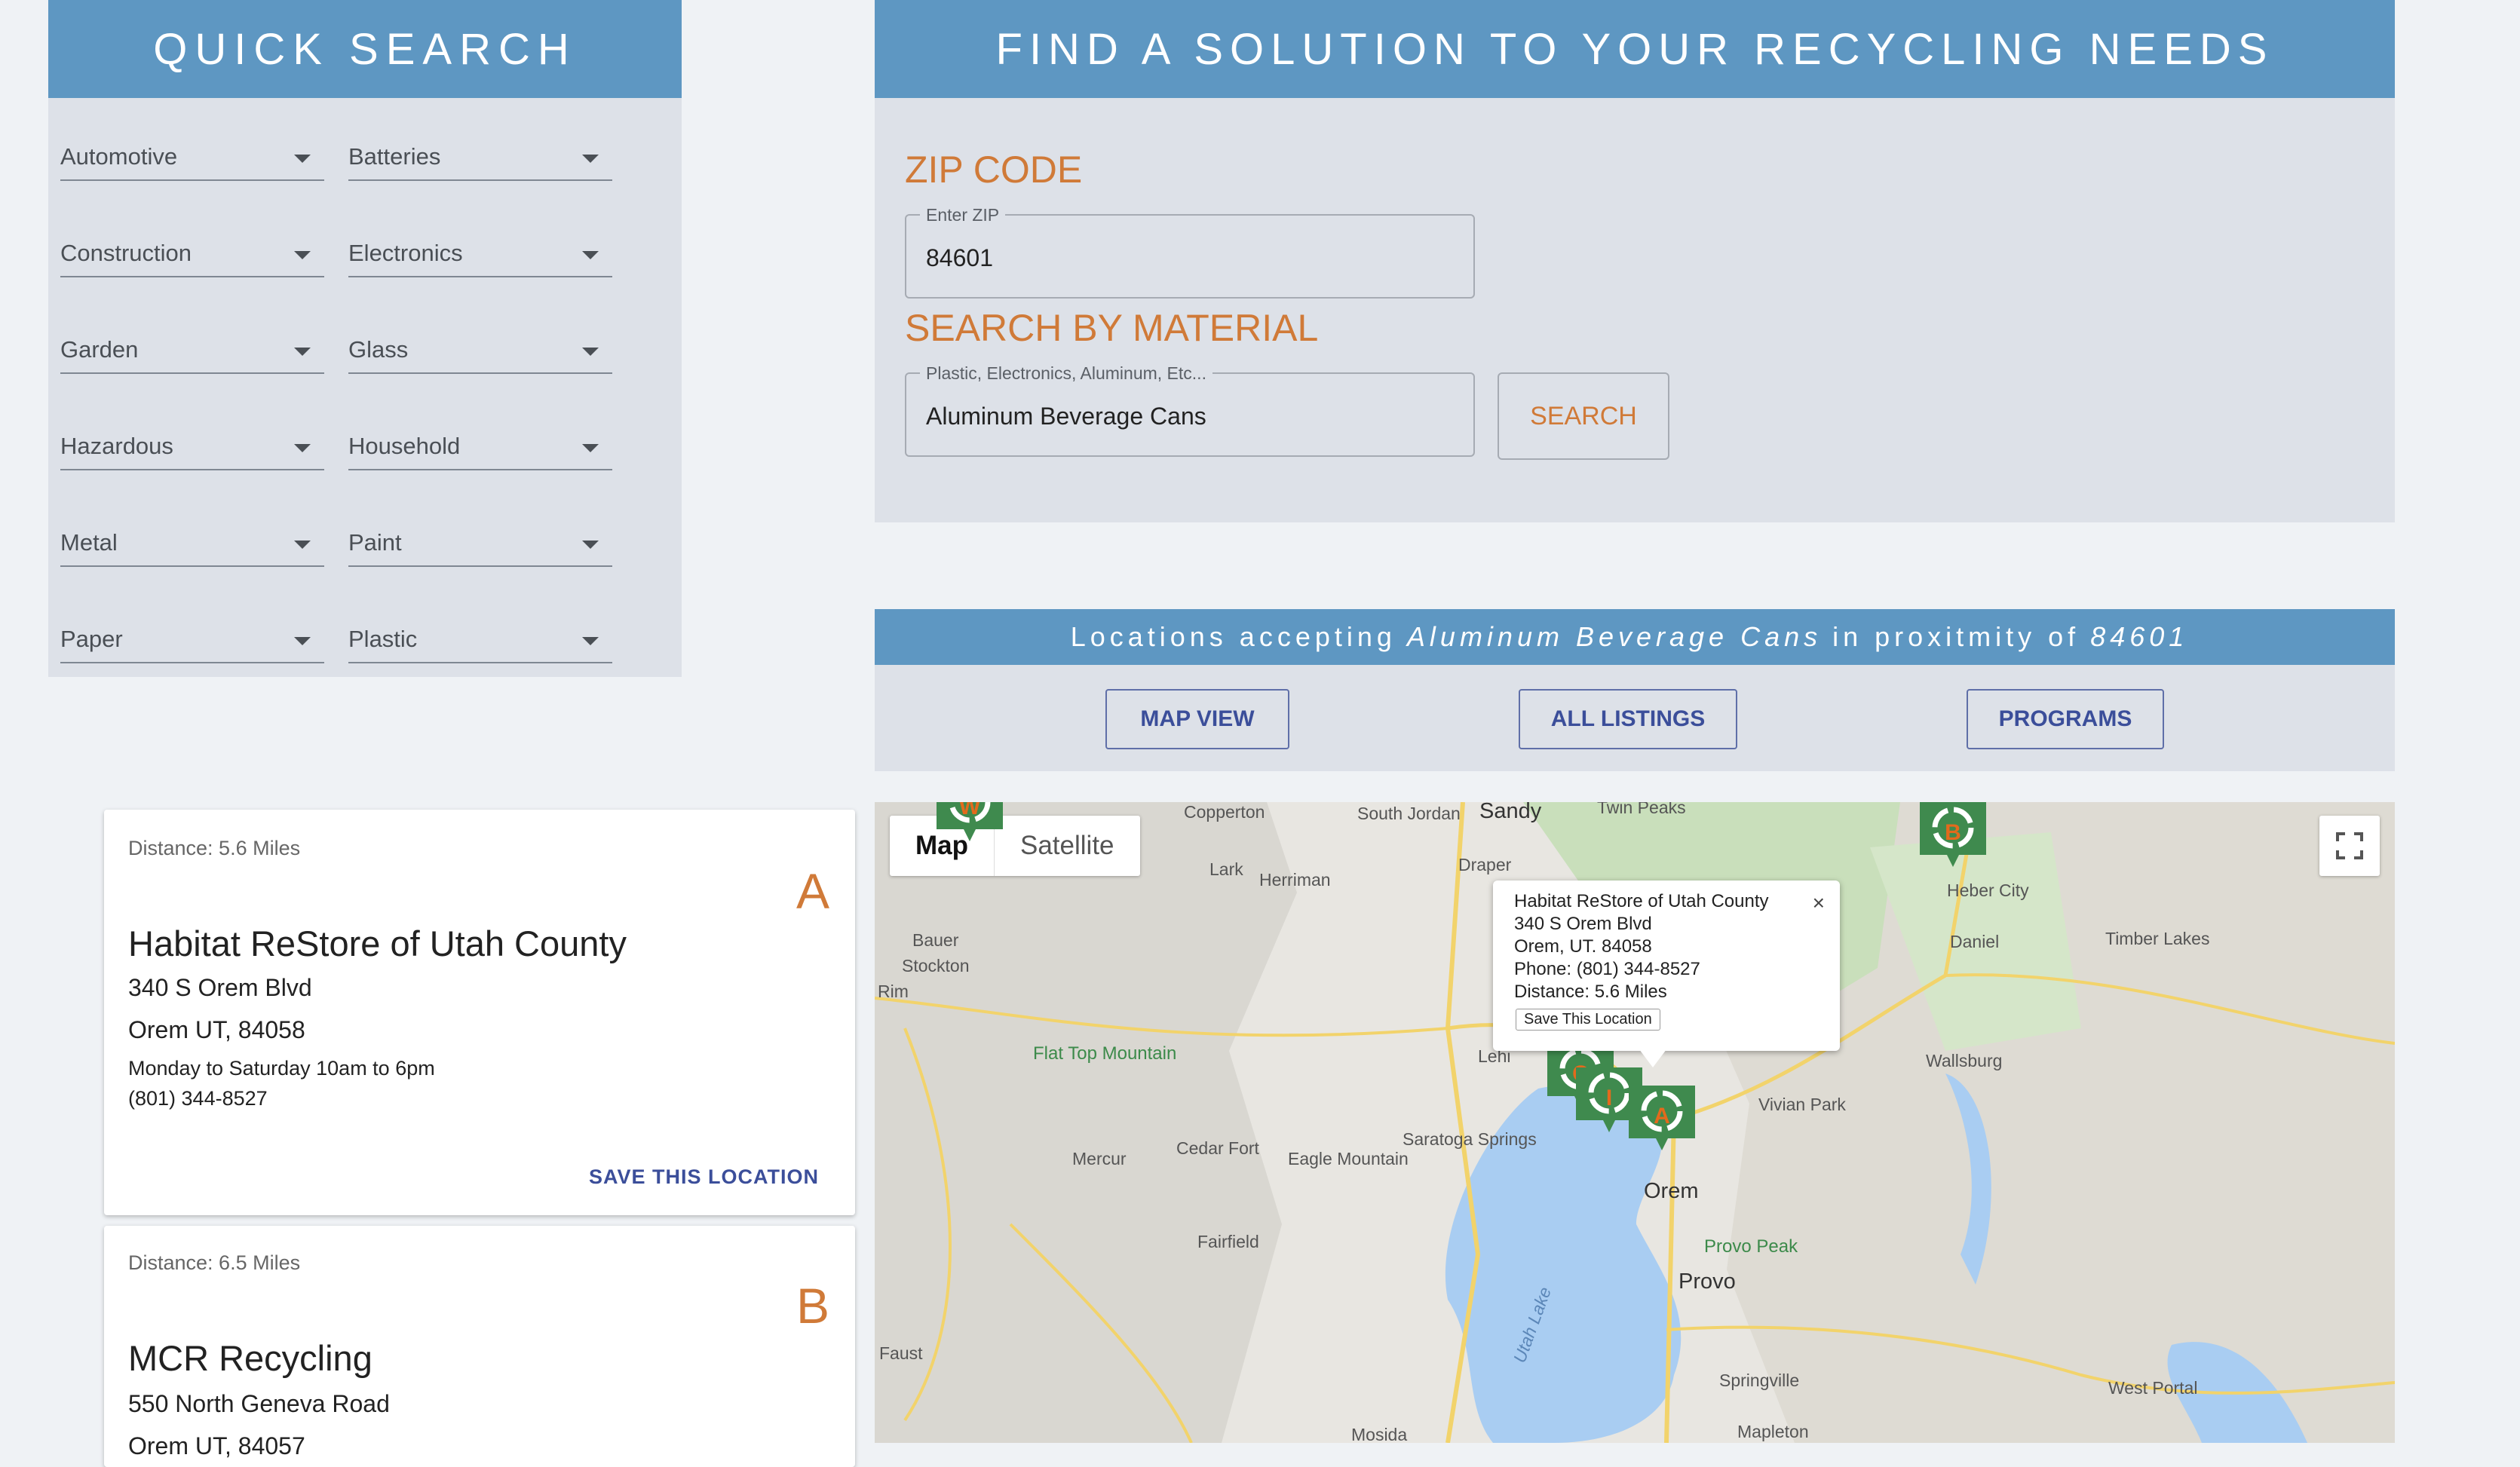 The width and height of the screenshot is (2520, 1467). Describe the element at coordinates (1067, 846) in the screenshot. I see `satellite-tab: Satellite` at that location.